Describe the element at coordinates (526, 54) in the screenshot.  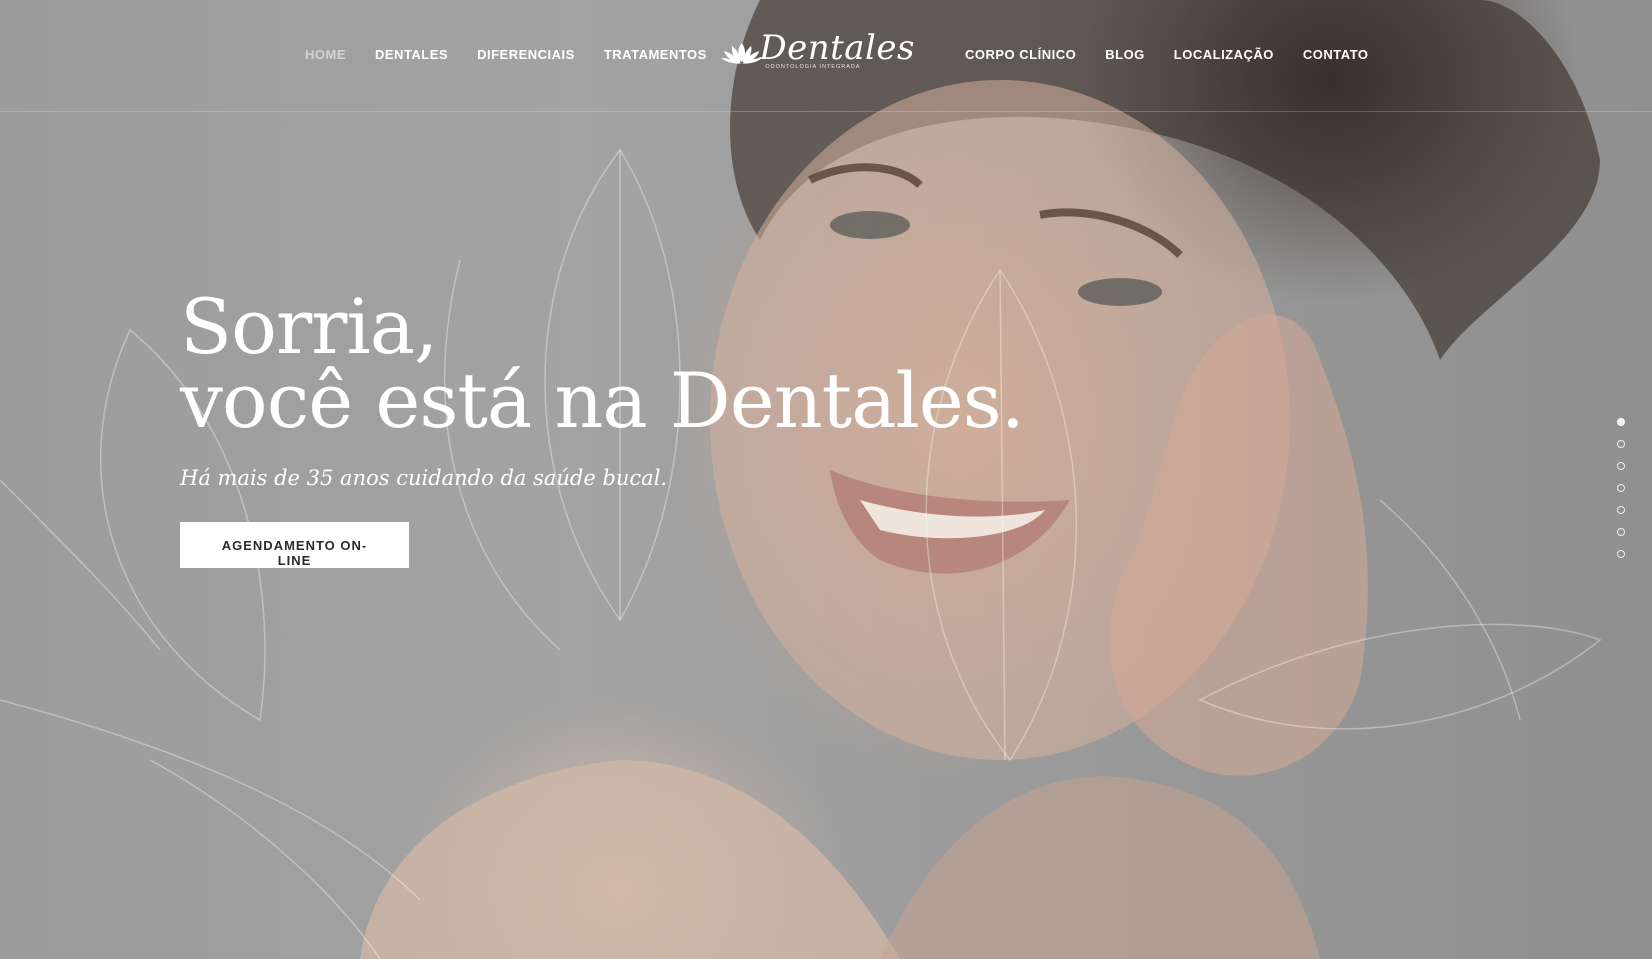
I see `nav-item-diferenciais: DIFERENCIAIS` at that location.